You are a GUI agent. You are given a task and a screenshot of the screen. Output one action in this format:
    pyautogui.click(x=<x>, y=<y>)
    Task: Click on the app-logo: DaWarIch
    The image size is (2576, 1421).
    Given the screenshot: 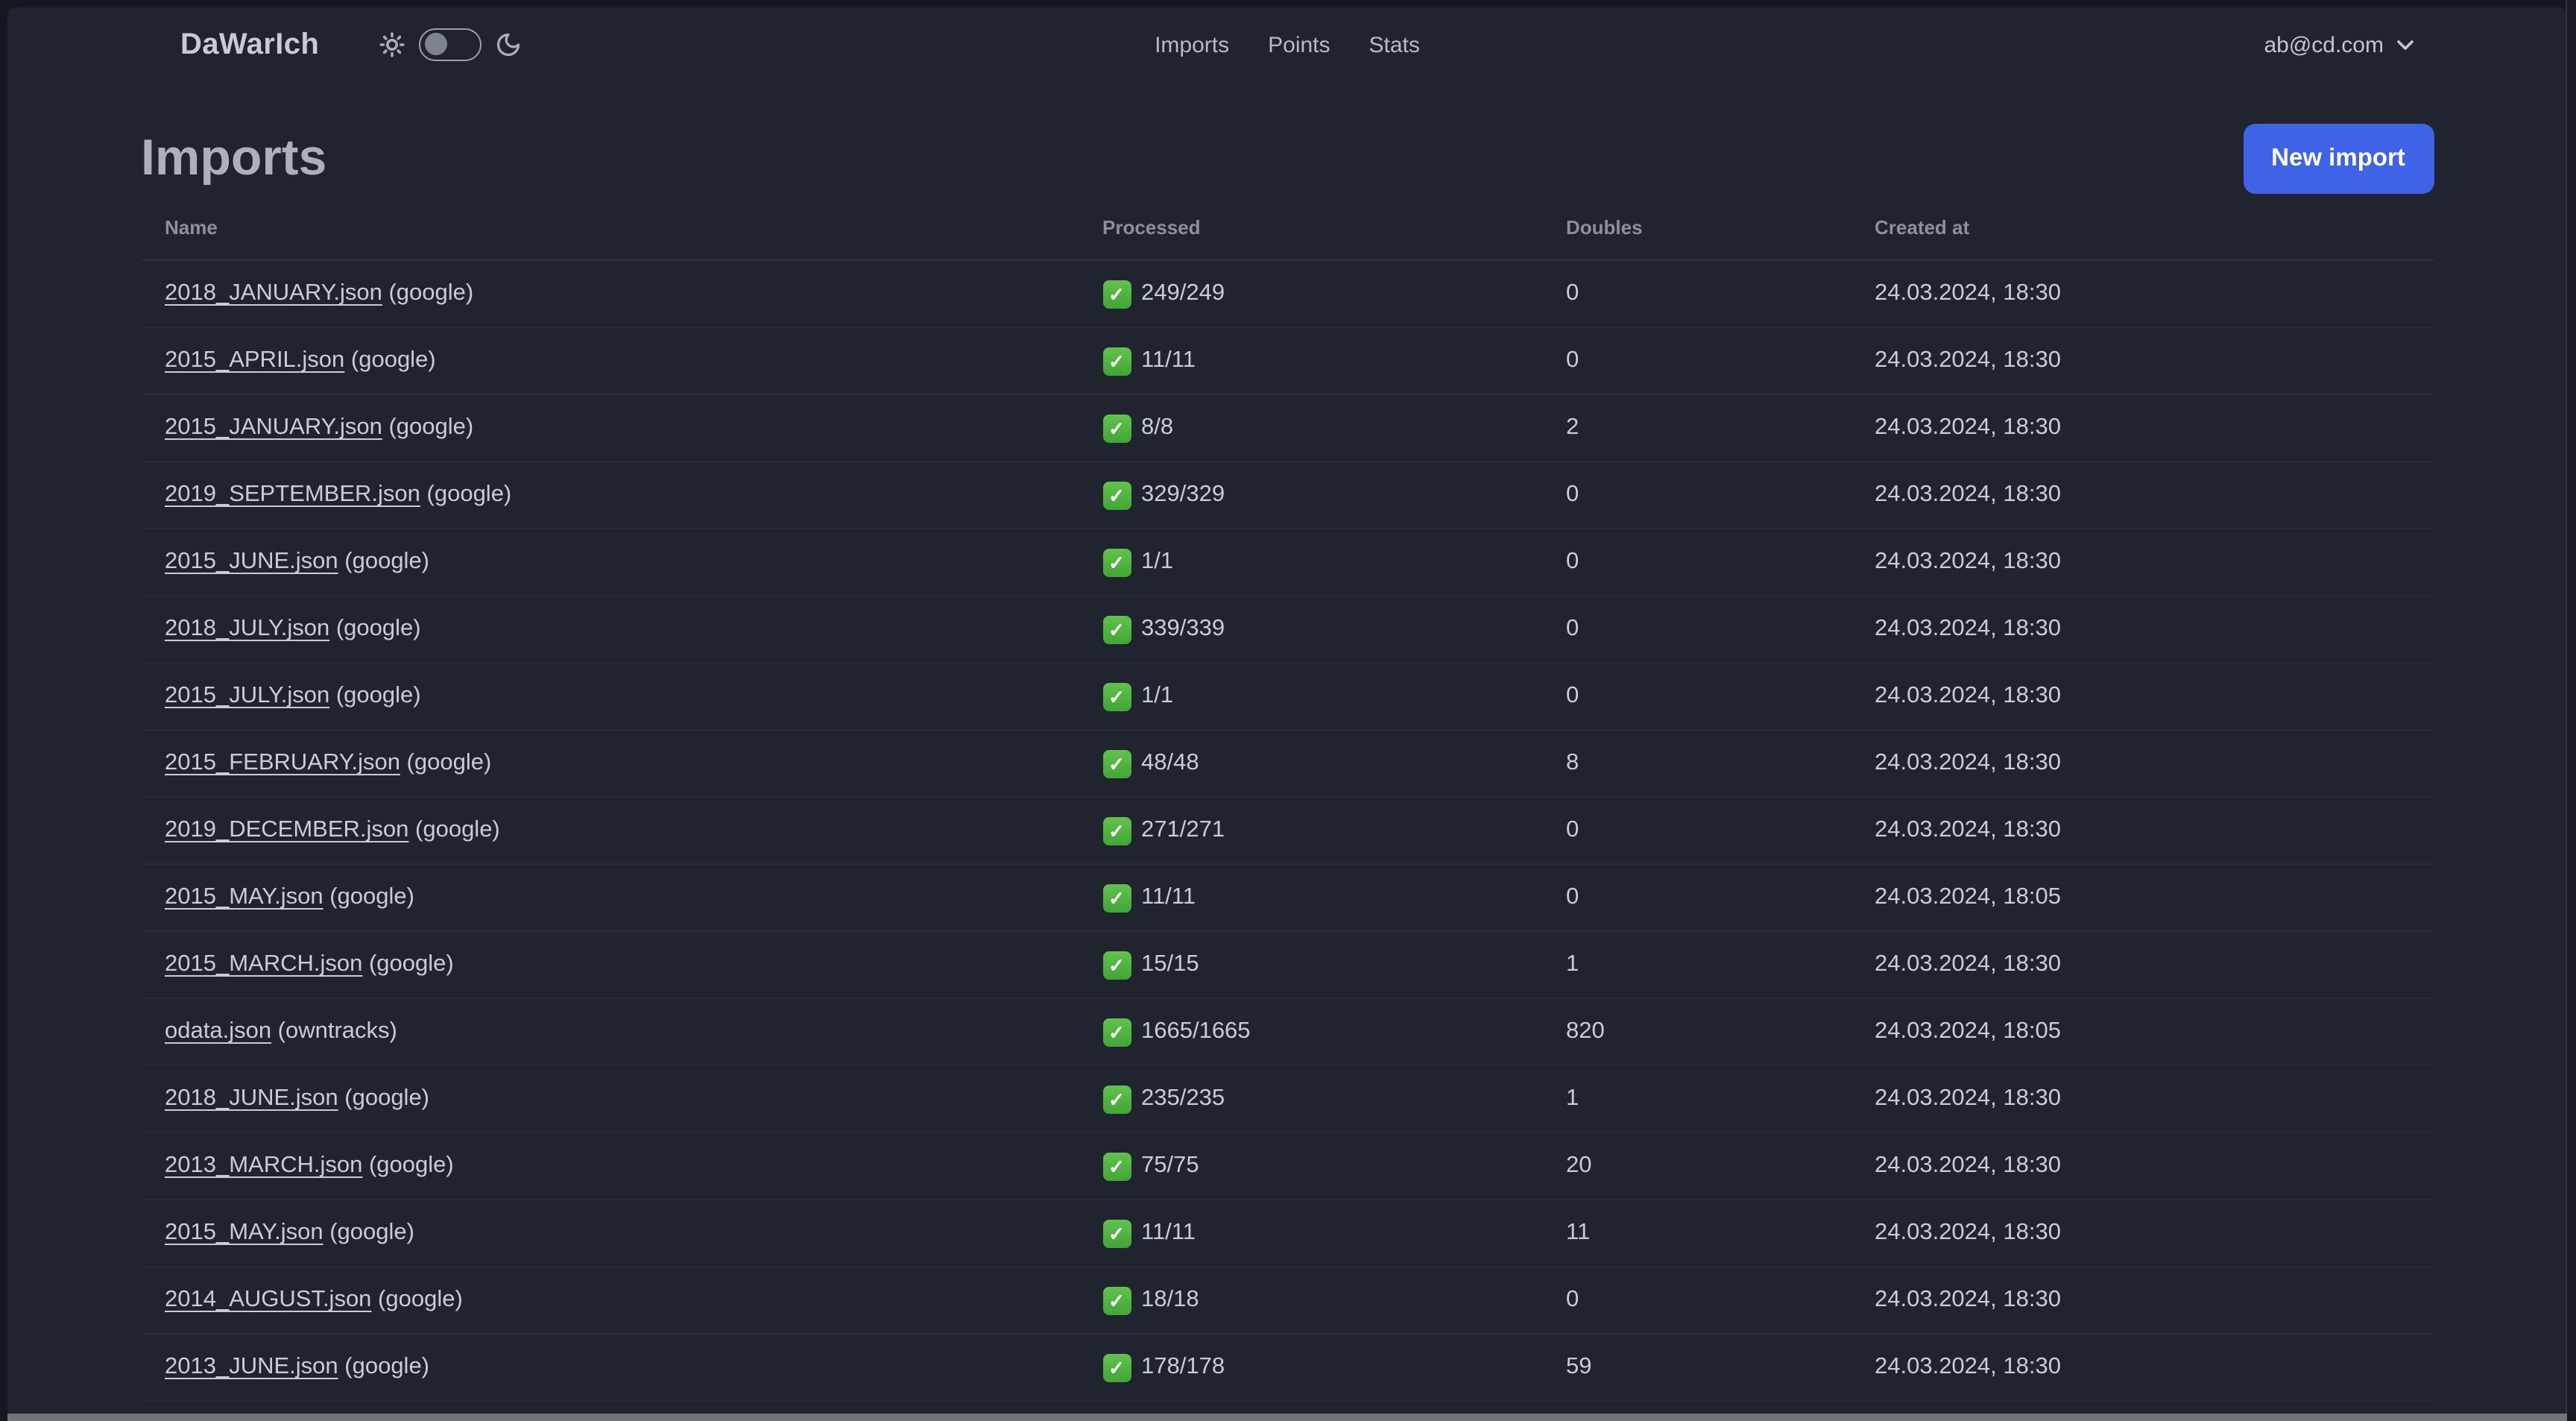 What is the action you would take?
    pyautogui.click(x=249, y=45)
    